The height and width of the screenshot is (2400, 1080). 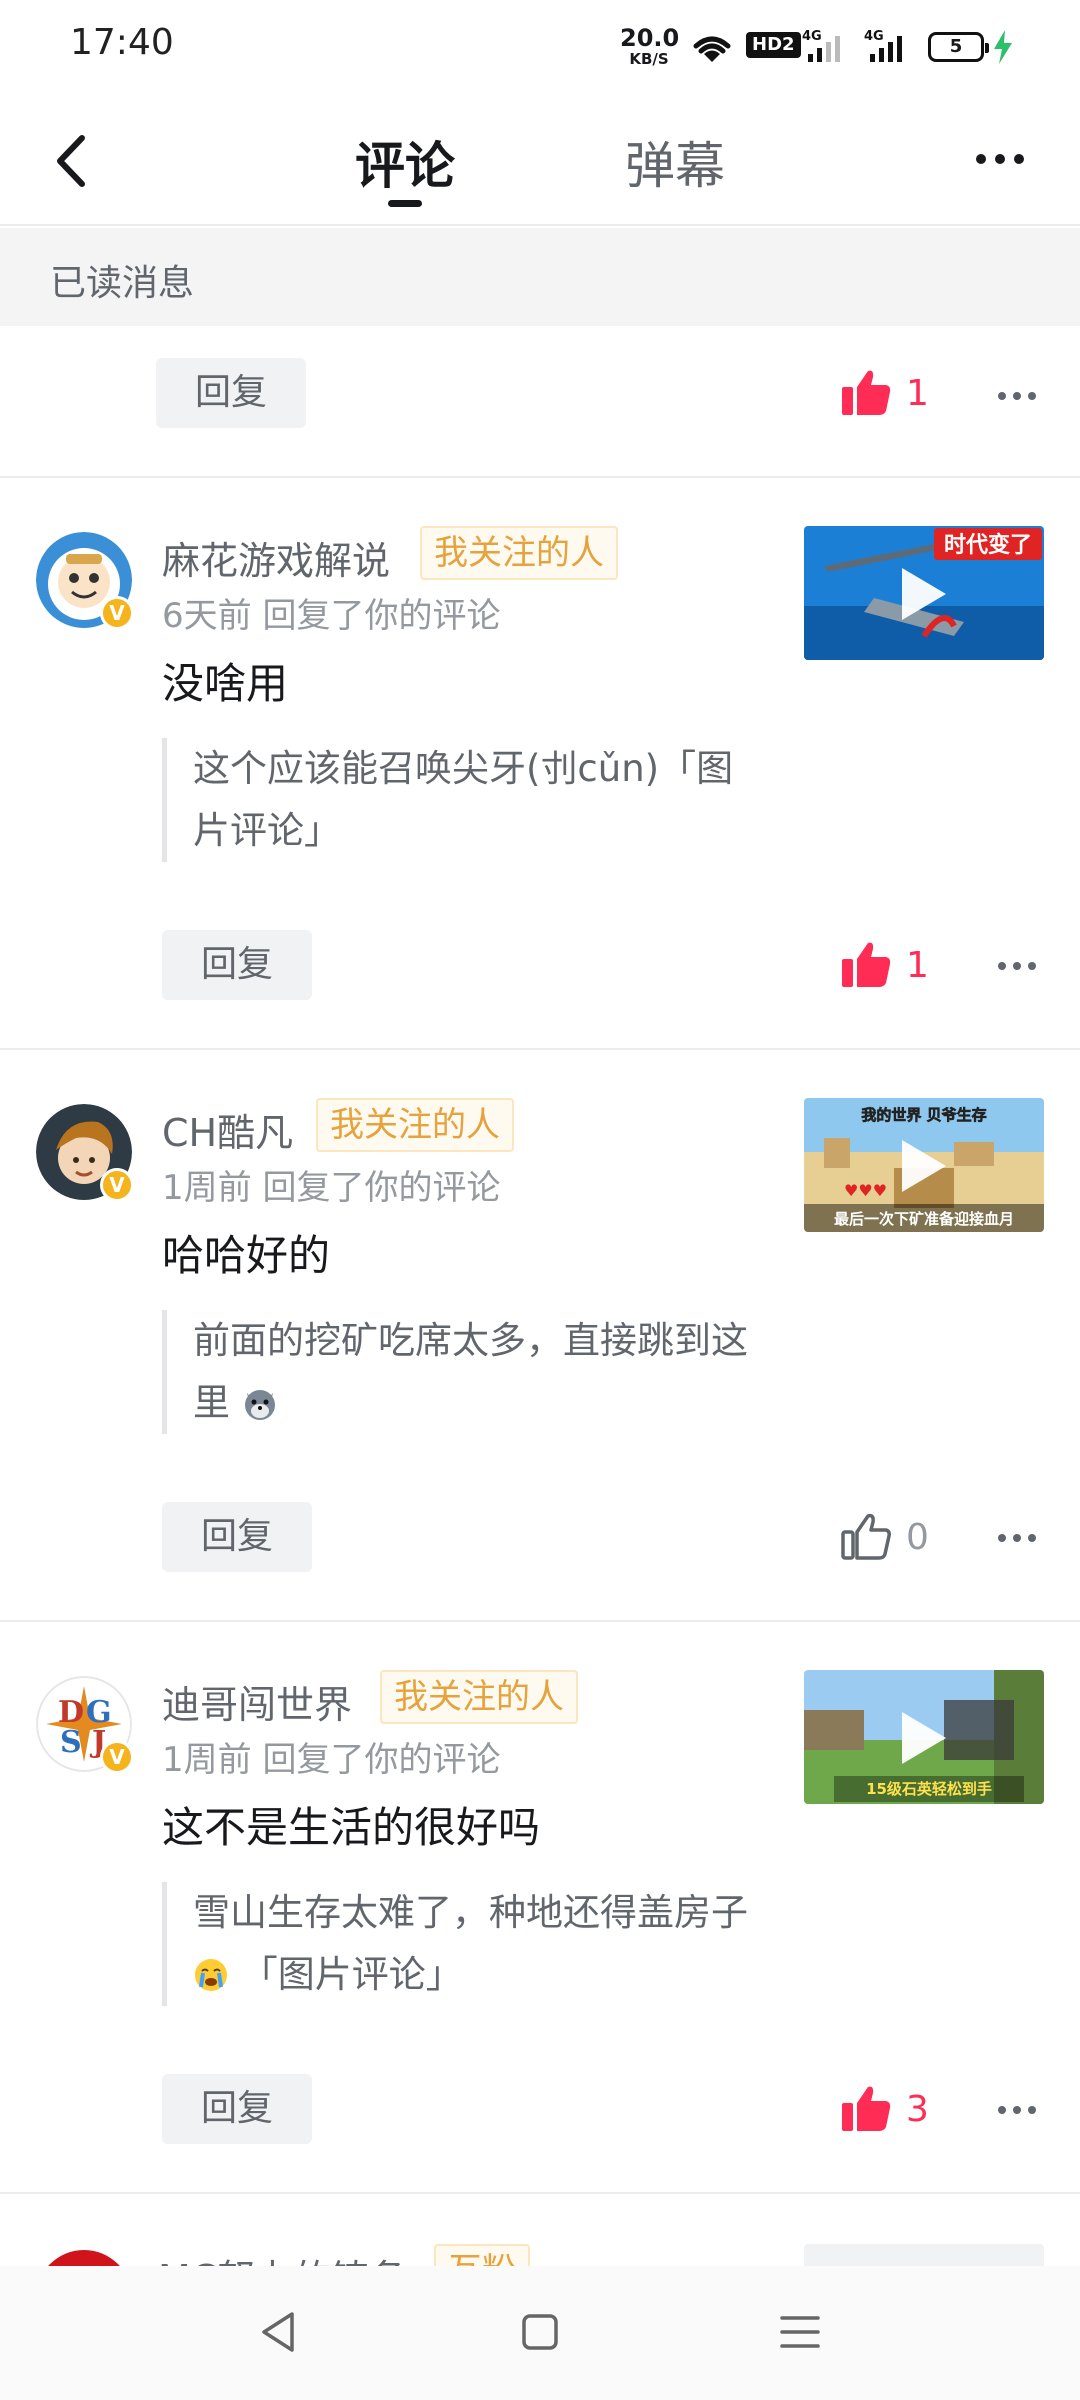 What do you see at coordinates (917, 1537) in the screenshot?
I see `like-count: 0` at bounding box center [917, 1537].